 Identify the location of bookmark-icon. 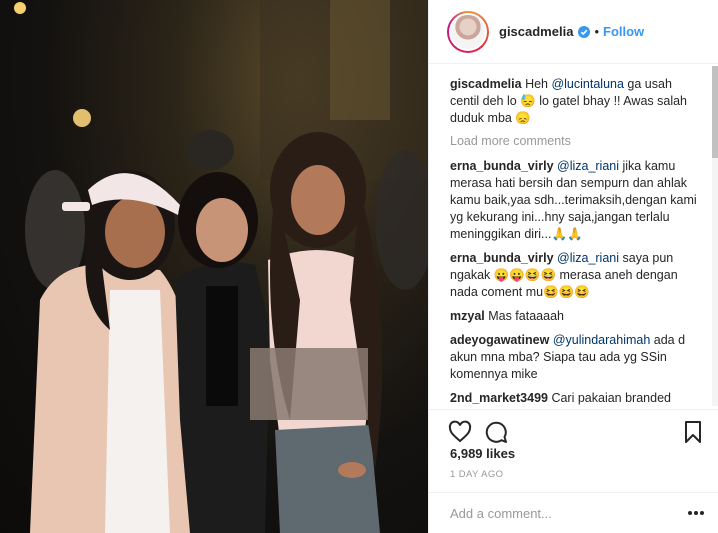
(693, 432).